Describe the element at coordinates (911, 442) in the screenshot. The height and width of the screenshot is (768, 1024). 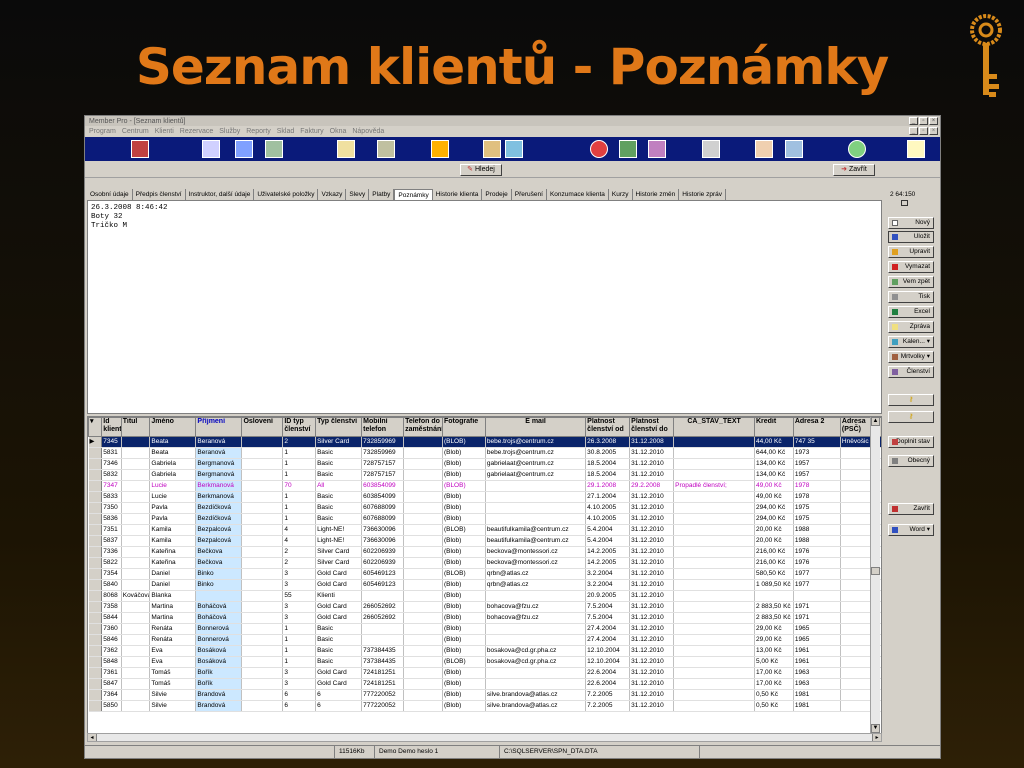
I see `fill-state-button: Doplnit stav` at that location.